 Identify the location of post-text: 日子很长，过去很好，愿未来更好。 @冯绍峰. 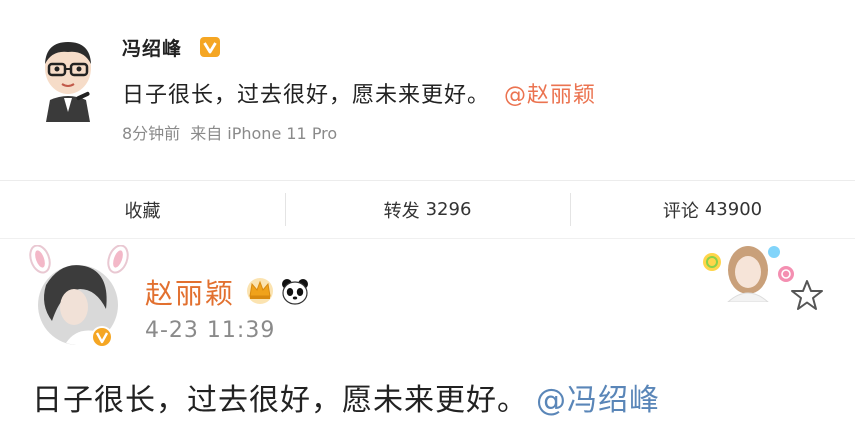
(346, 397).